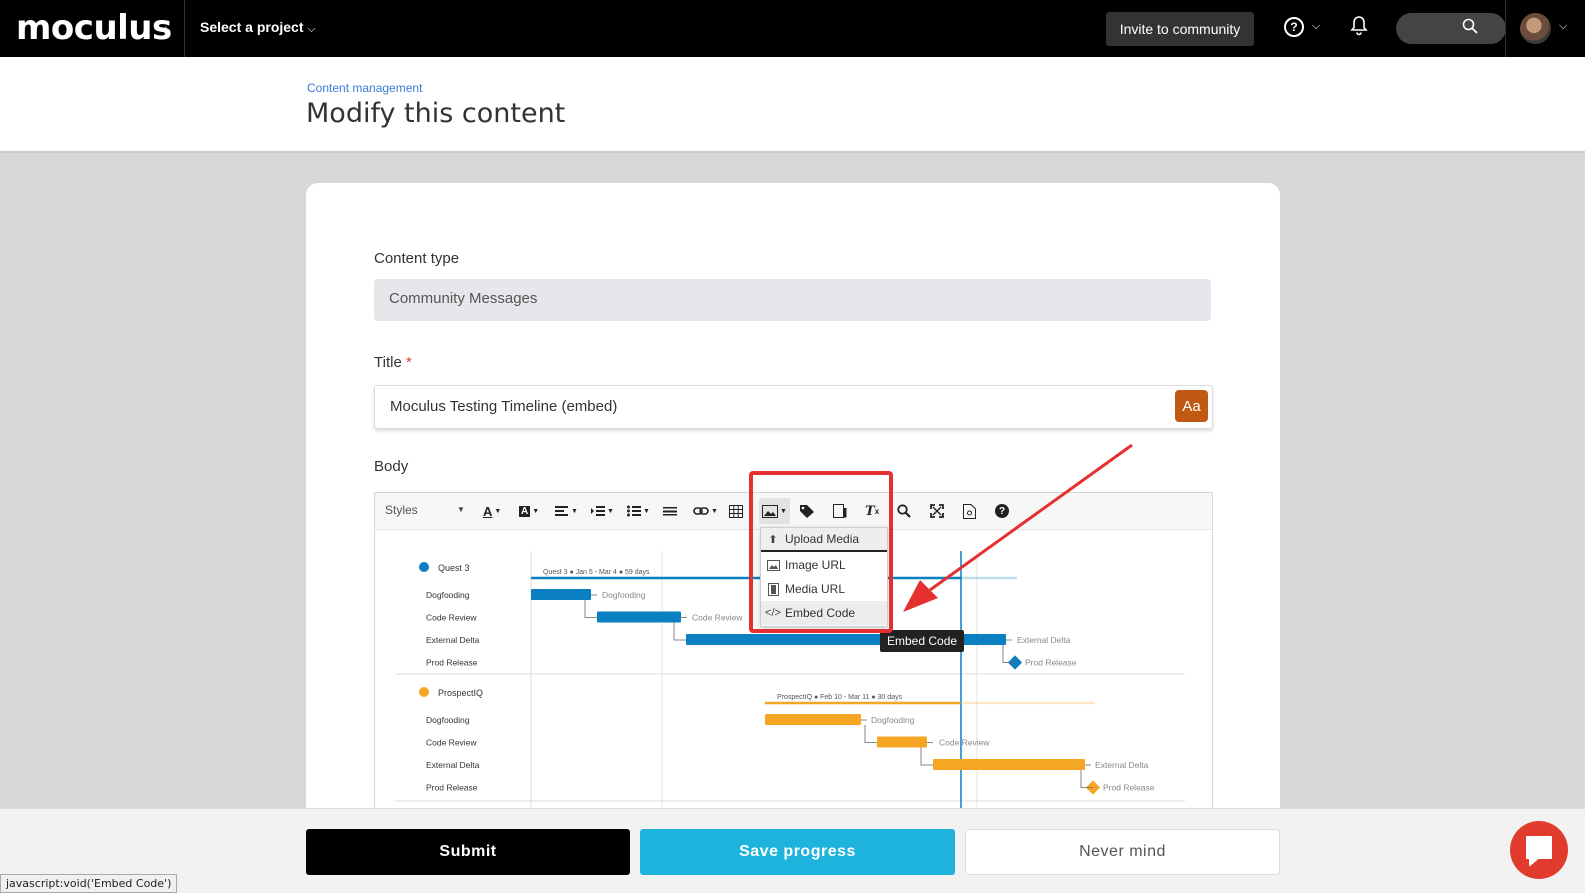 The width and height of the screenshot is (1585, 893). I want to click on status-bar: javascript:void('Embed Code'), so click(89, 883).